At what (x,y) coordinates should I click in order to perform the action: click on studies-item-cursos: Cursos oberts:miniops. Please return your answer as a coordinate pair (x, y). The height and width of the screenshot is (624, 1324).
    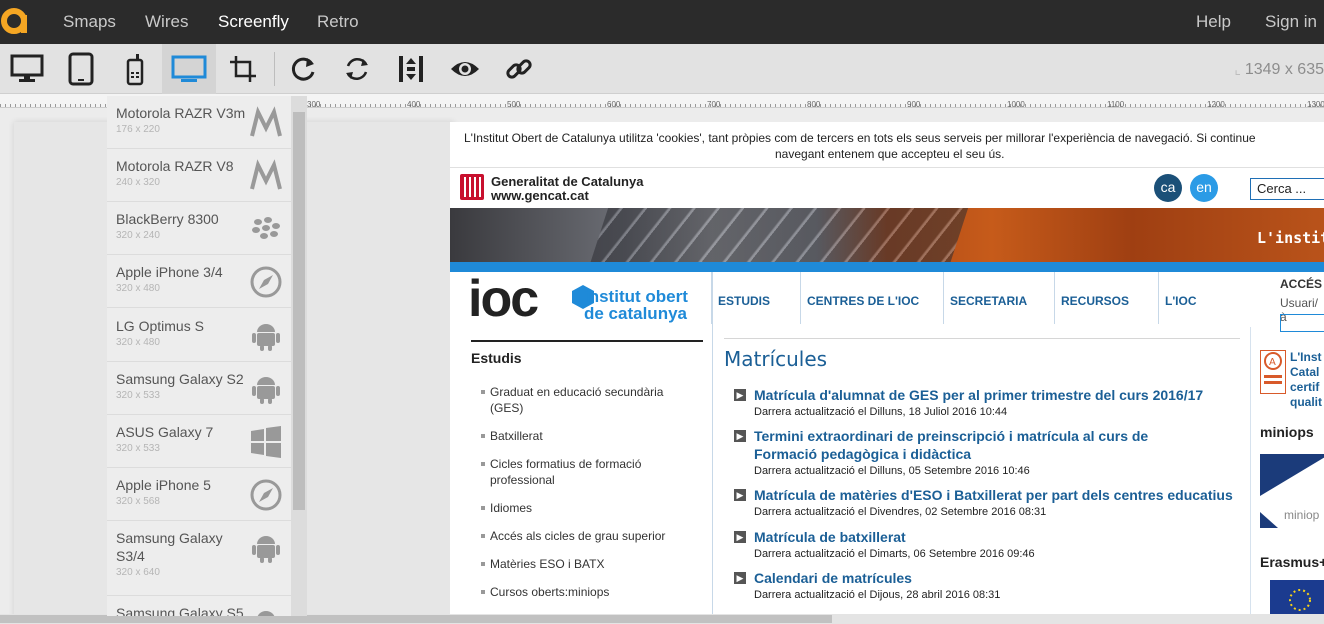
    Looking at the image, I should click on (595, 592).